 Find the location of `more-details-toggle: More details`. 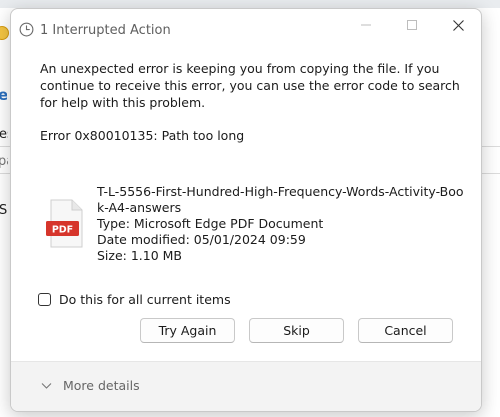

more-details-toggle: More details is located at coordinates (90, 385).